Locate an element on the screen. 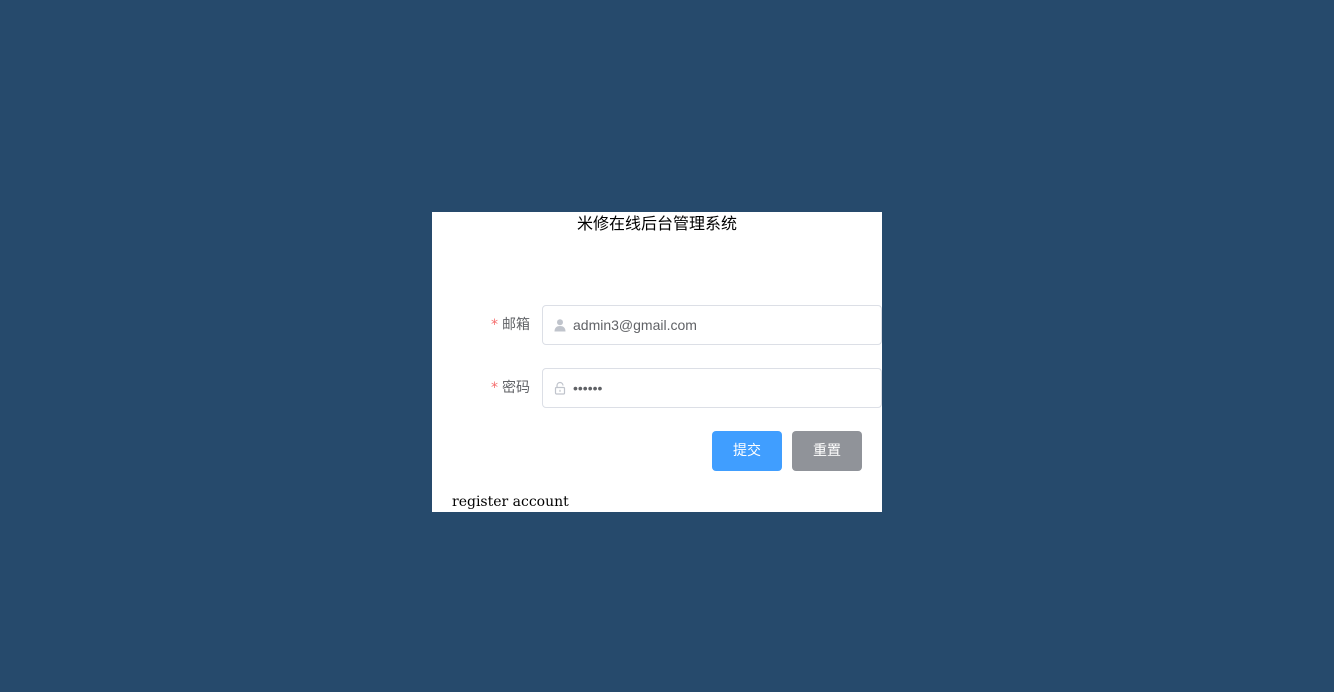 This screenshot has width=1334, height=692. email-form-row: * 邮箱 is located at coordinates (667, 325).